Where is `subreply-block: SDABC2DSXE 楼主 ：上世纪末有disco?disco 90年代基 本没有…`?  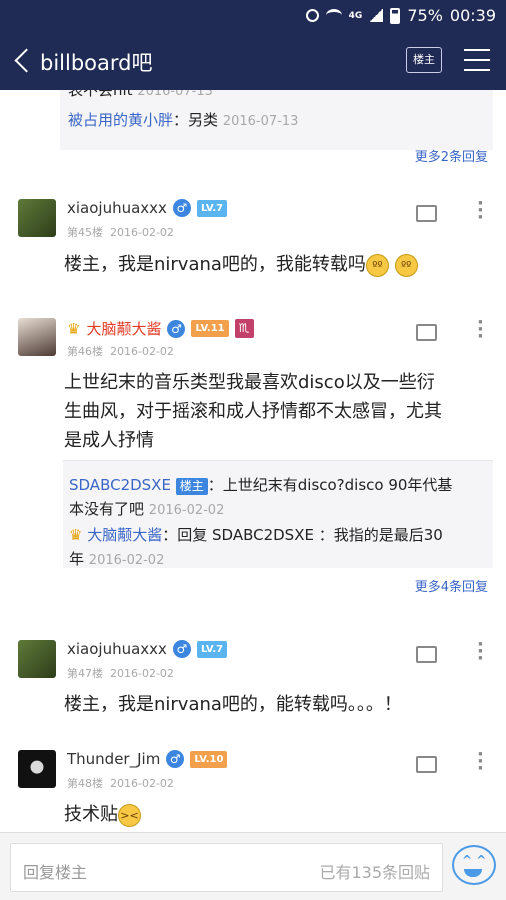
subreply-block: SDABC2DSXE 楼主 ：上世纪末有disco?disco 90年代基 本没有… is located at coordinates (278, 514).